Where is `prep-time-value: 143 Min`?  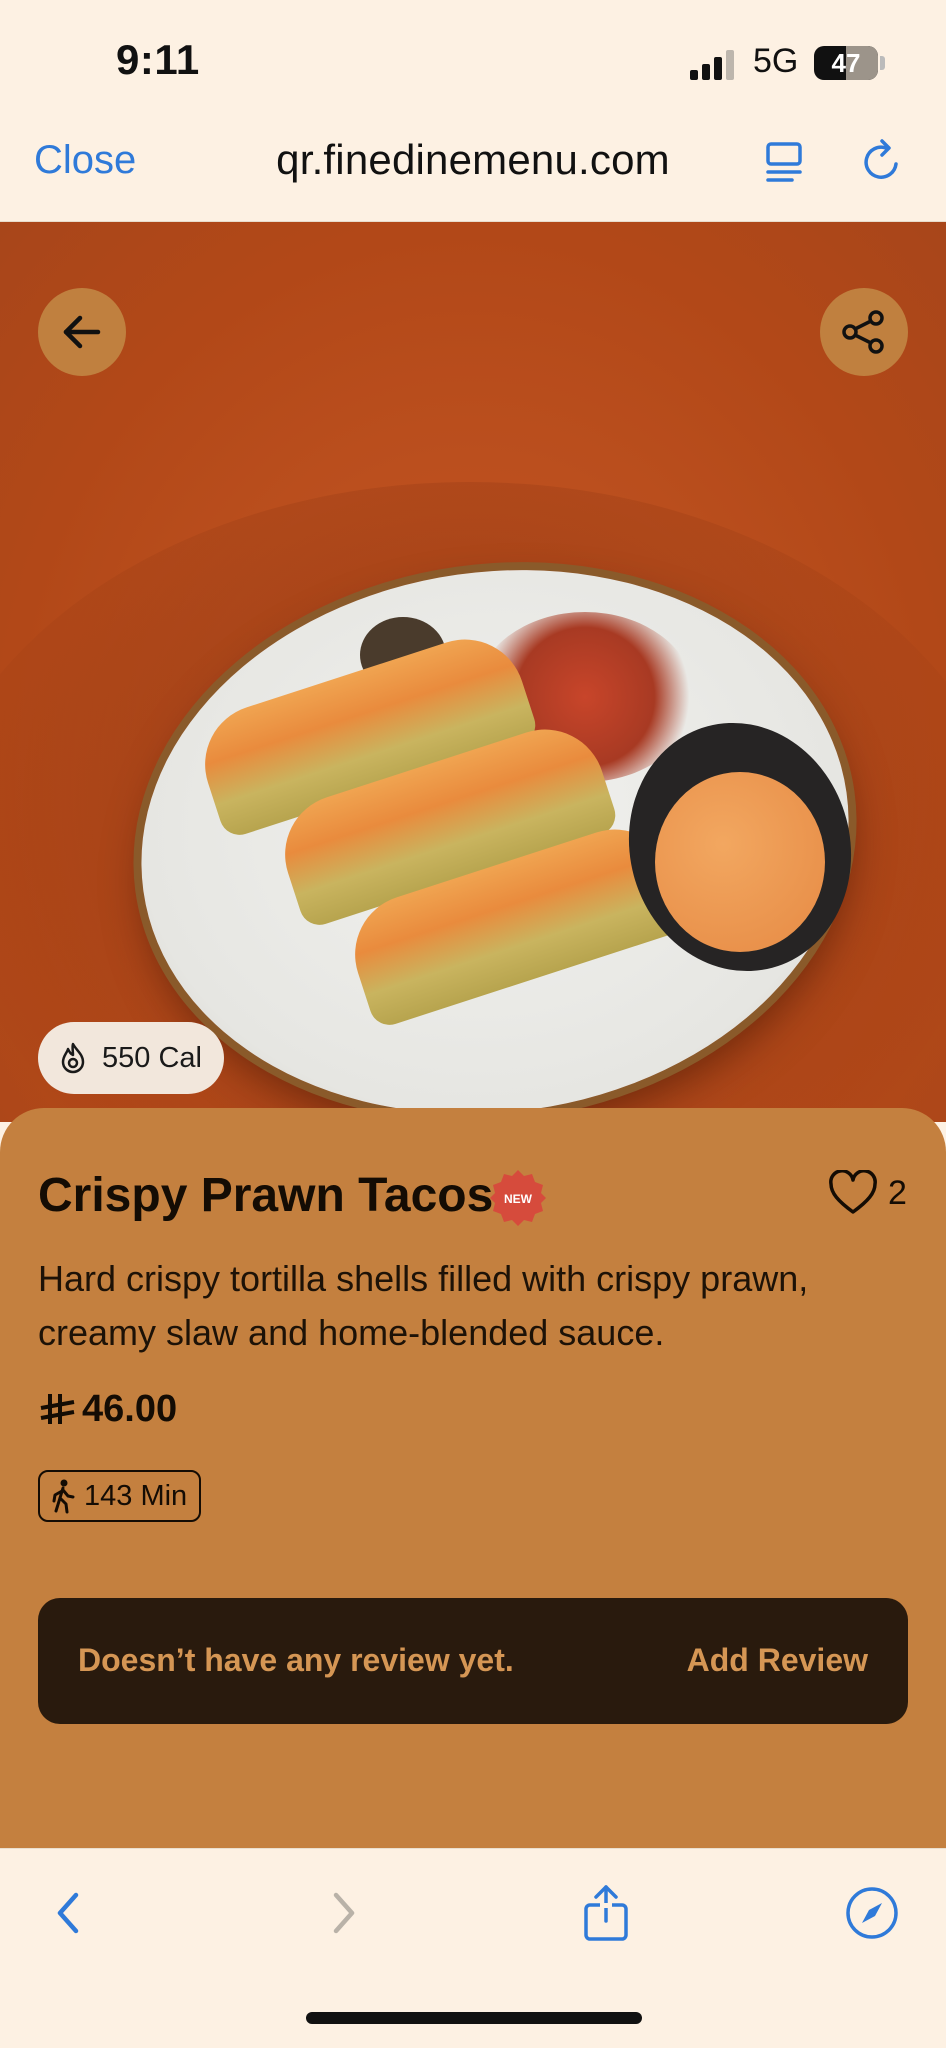 prep-time-value: 143 Min is located at coordinates (136, 1495).